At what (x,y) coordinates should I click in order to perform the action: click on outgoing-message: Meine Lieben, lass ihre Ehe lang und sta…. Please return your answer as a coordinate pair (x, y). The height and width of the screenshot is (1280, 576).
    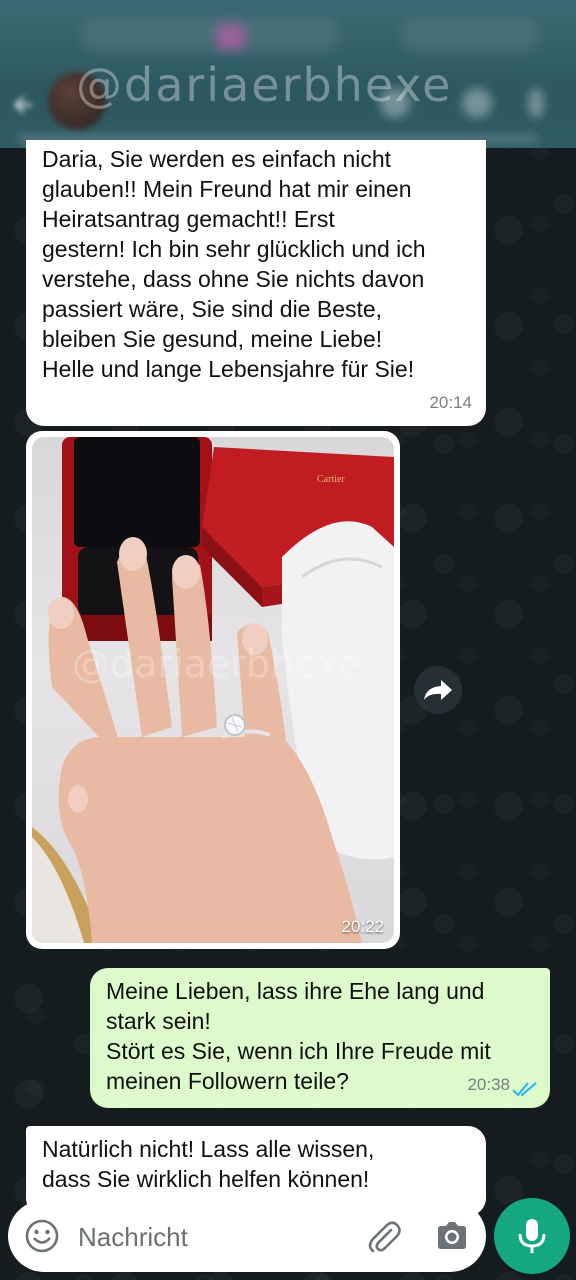
    Looking at the image, I should click on (320, 1038).